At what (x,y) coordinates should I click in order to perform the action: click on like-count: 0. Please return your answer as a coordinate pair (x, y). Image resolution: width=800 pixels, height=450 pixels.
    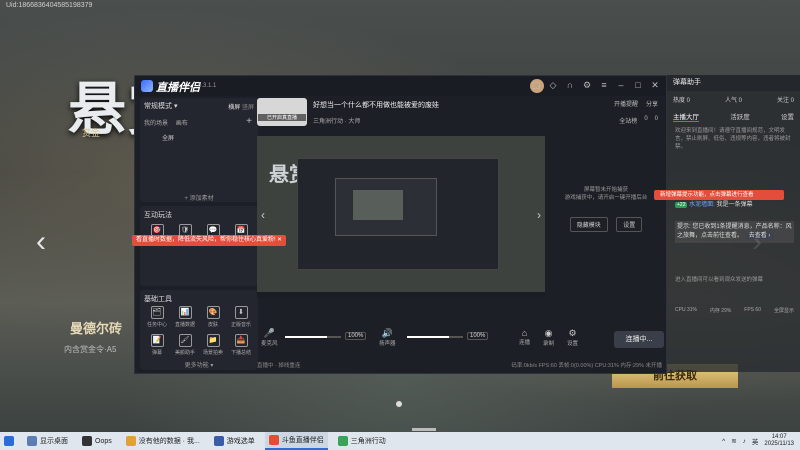
    Looking at the image, I should click on (646, 119).